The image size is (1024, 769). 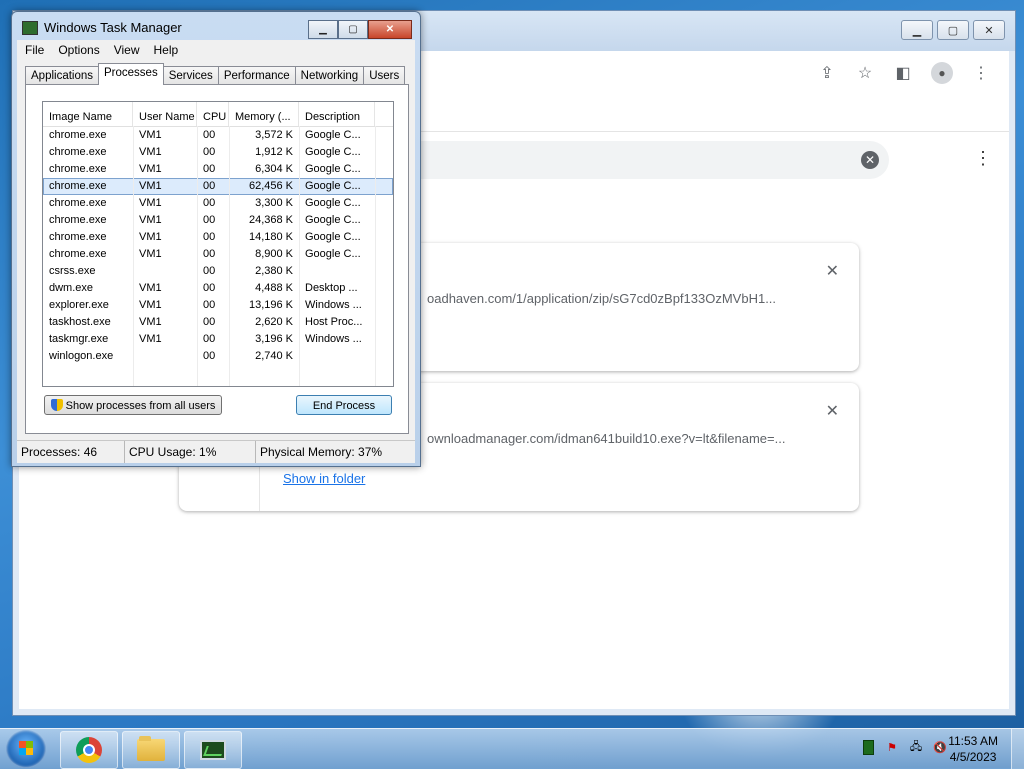 I want to click on show-in-folder-link: Show in folder, so click(x=324, y=478).